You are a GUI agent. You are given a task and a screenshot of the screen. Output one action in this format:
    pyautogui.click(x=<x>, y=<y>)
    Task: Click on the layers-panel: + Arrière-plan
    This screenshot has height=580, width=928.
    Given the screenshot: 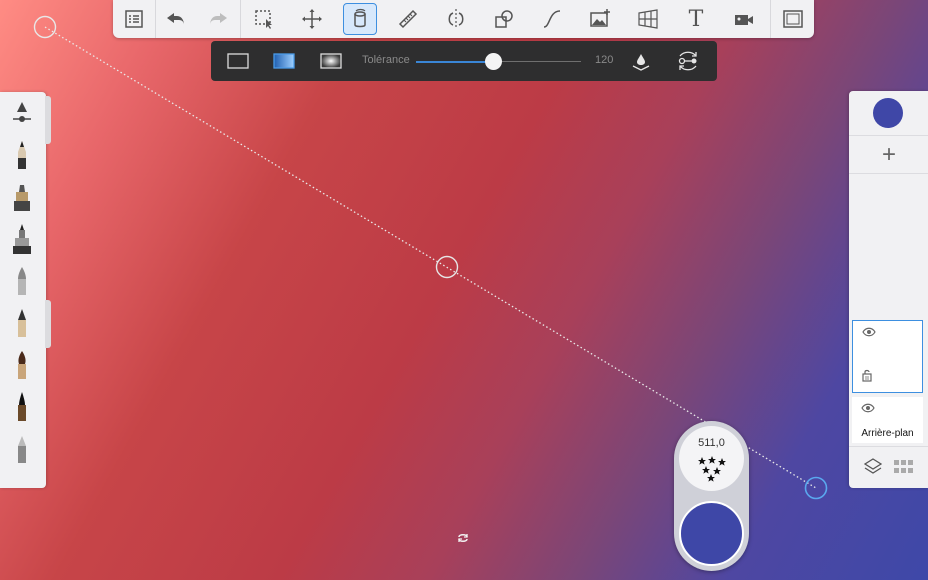 What is the action you would take?
    pyautogui.click(x=888, y=289)
    